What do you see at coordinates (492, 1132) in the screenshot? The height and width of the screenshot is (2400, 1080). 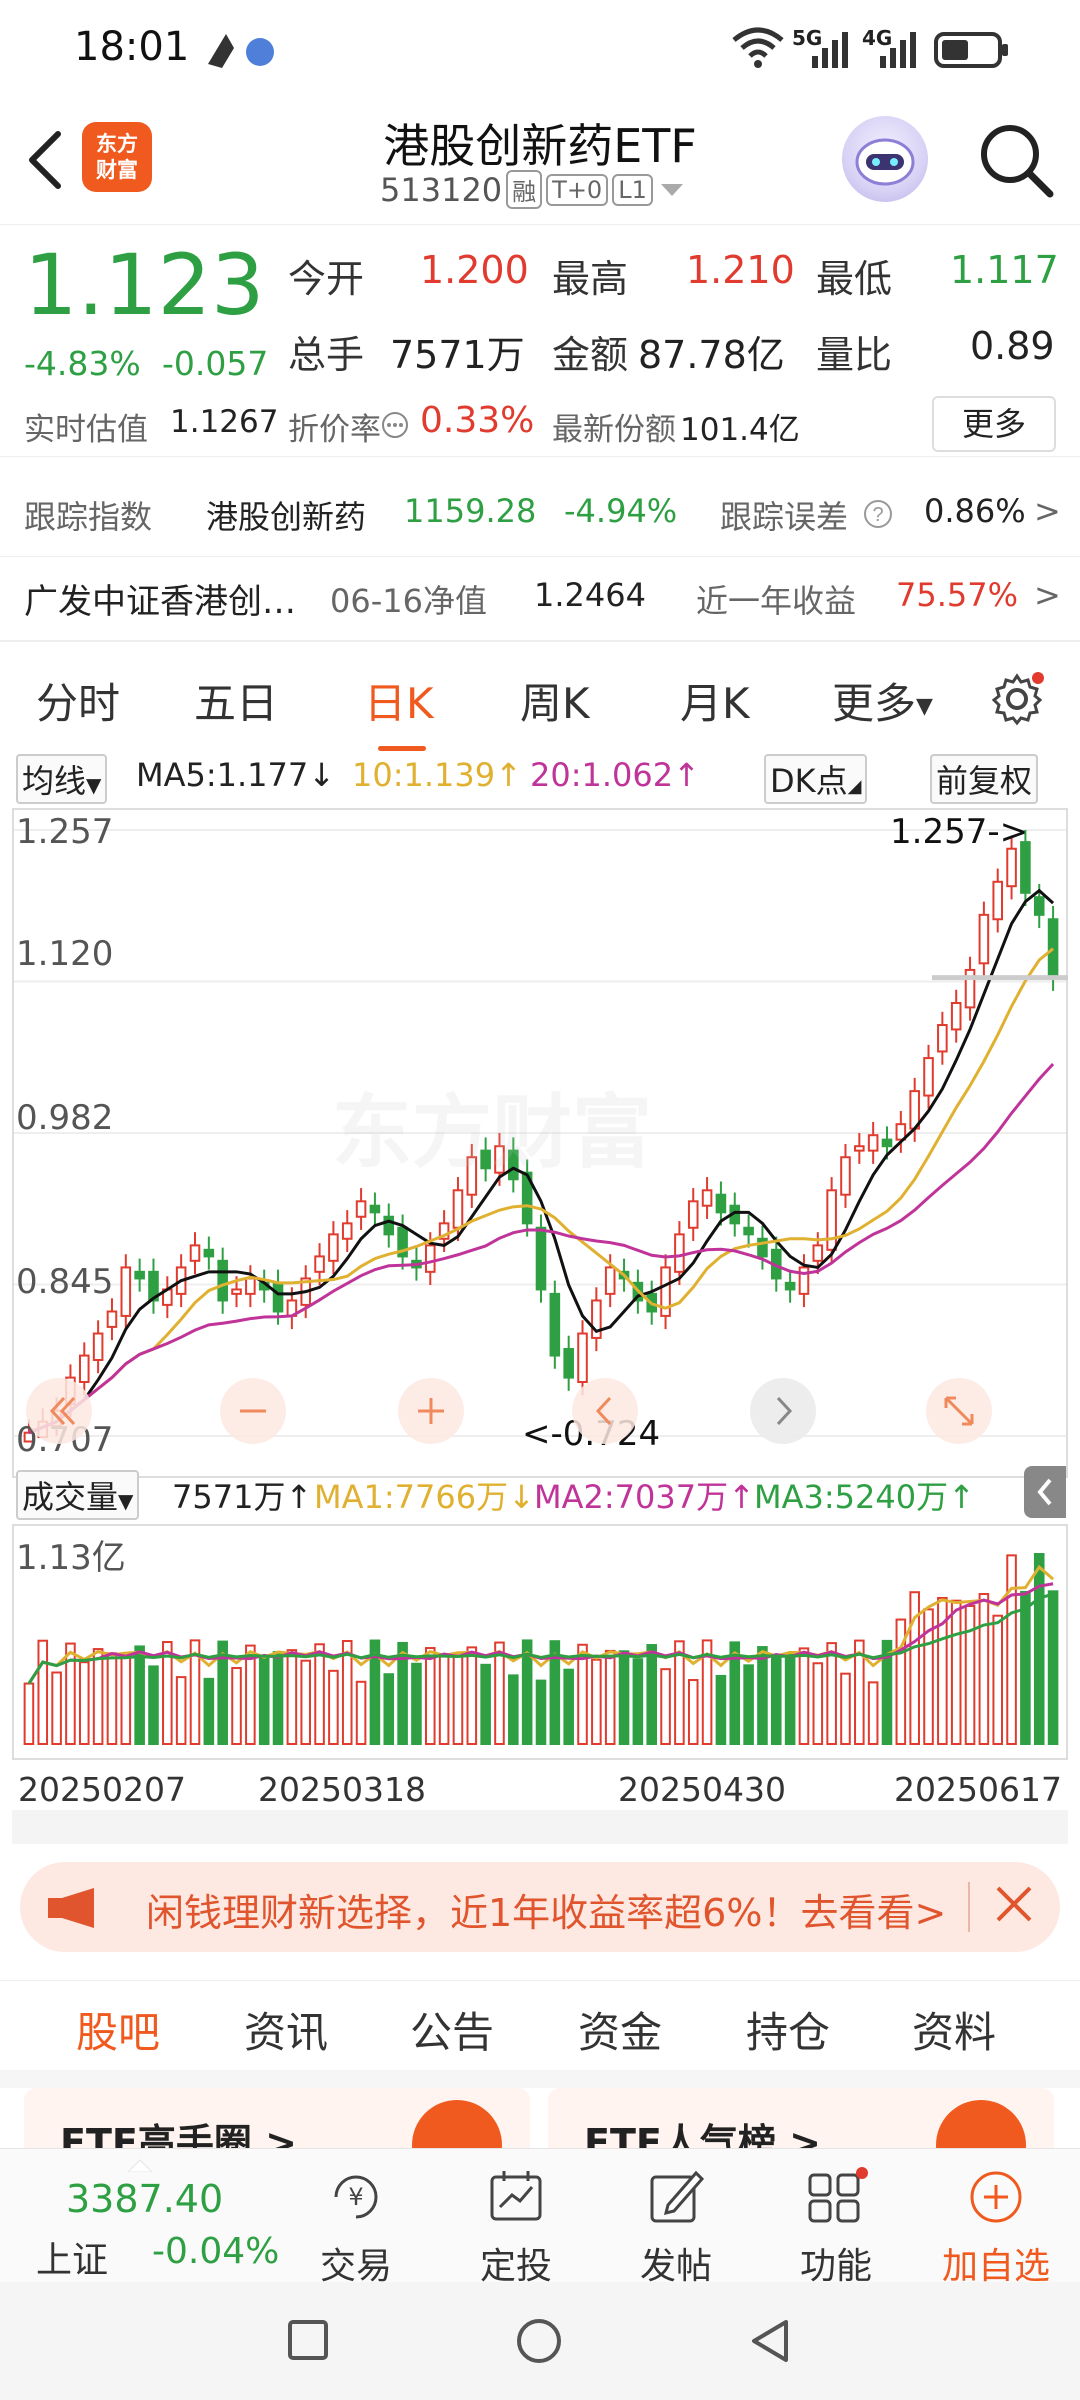 I see `watermark: 东方财富` at bounding box center [492, 1132].